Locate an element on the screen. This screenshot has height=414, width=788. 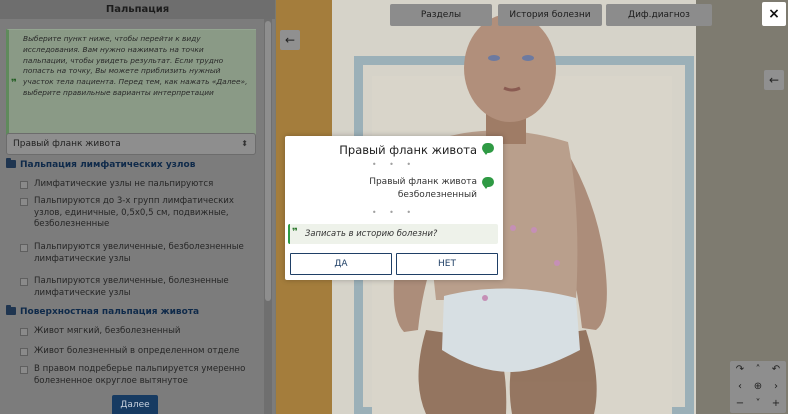
option-abdomen-0: Живот мягкий, безболезненный is located at coordinates (139, 332).